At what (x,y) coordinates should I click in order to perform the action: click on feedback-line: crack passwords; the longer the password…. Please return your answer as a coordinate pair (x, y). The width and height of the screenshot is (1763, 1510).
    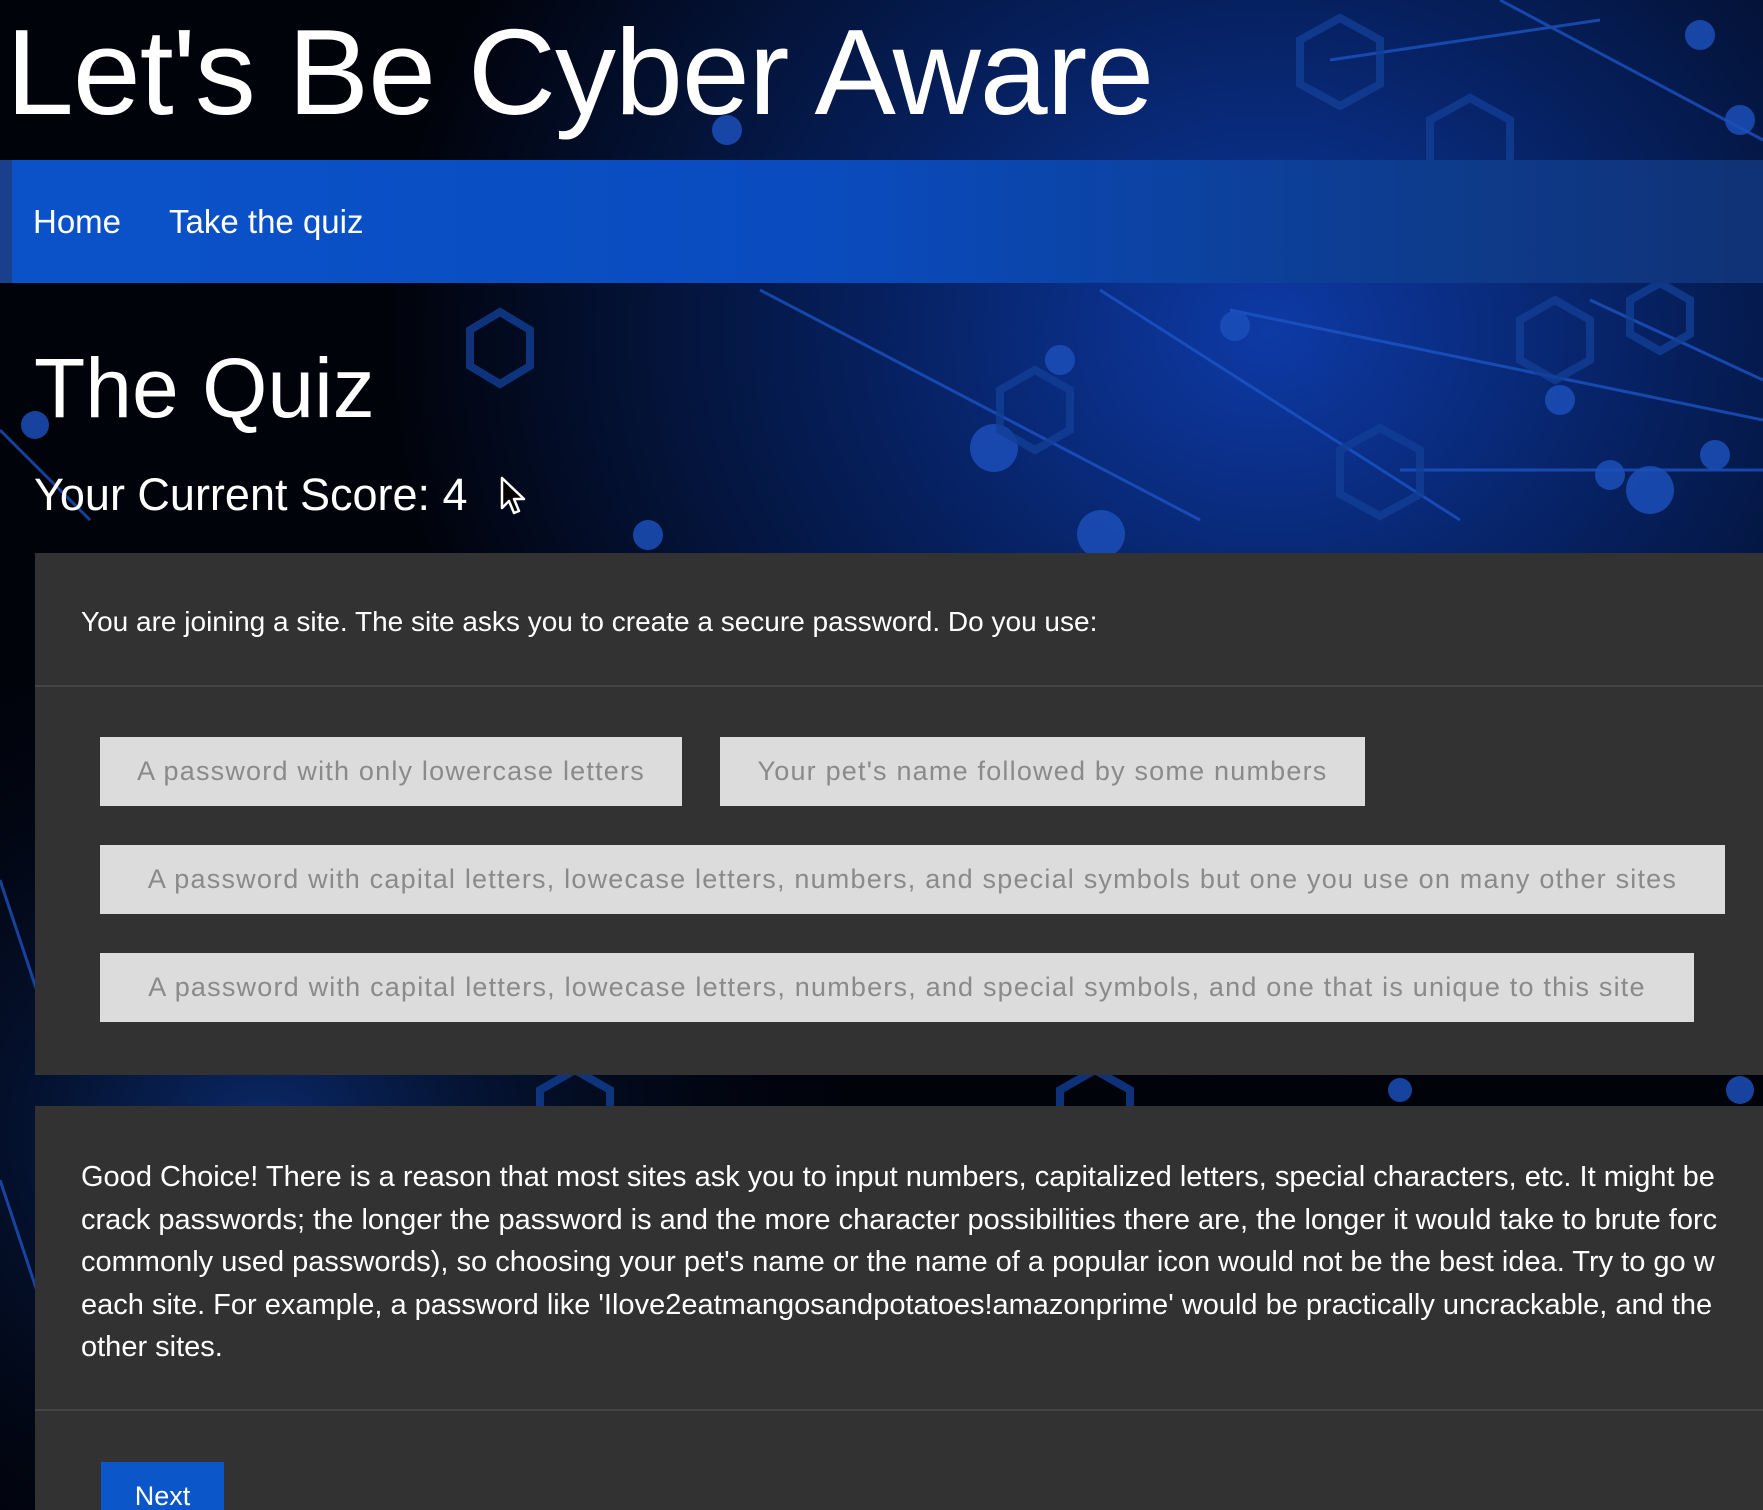
    Looking at the image, I should click on (899, 1219).